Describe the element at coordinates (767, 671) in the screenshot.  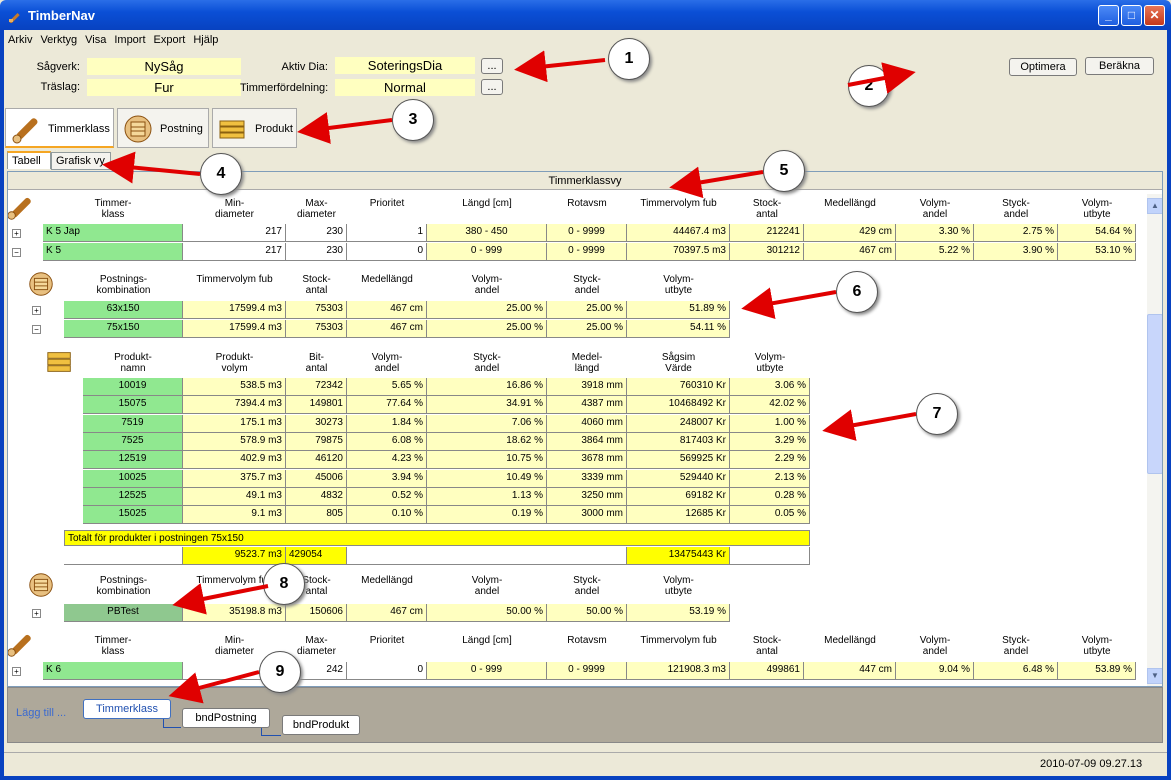
I see `timmerklass-row-cell: 499861` at that location.